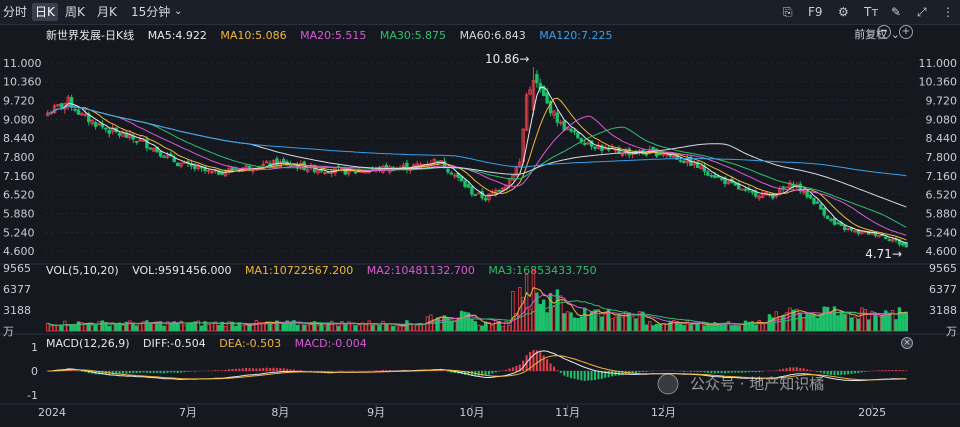 The image size is (960, 427). Describe the element at coordinates (938, 63) in the screenshot. I see `price-tick-right: 11.000` at that location.